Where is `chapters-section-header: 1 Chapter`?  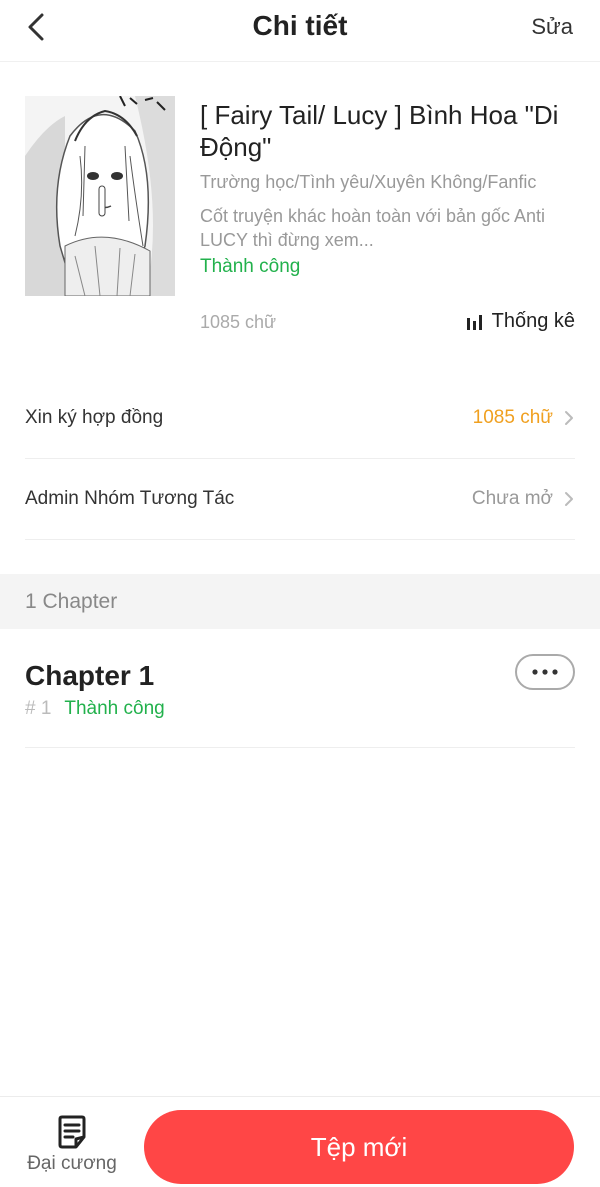
chapters-section-header: 1 Chapter is located at coordinates (300, 601).